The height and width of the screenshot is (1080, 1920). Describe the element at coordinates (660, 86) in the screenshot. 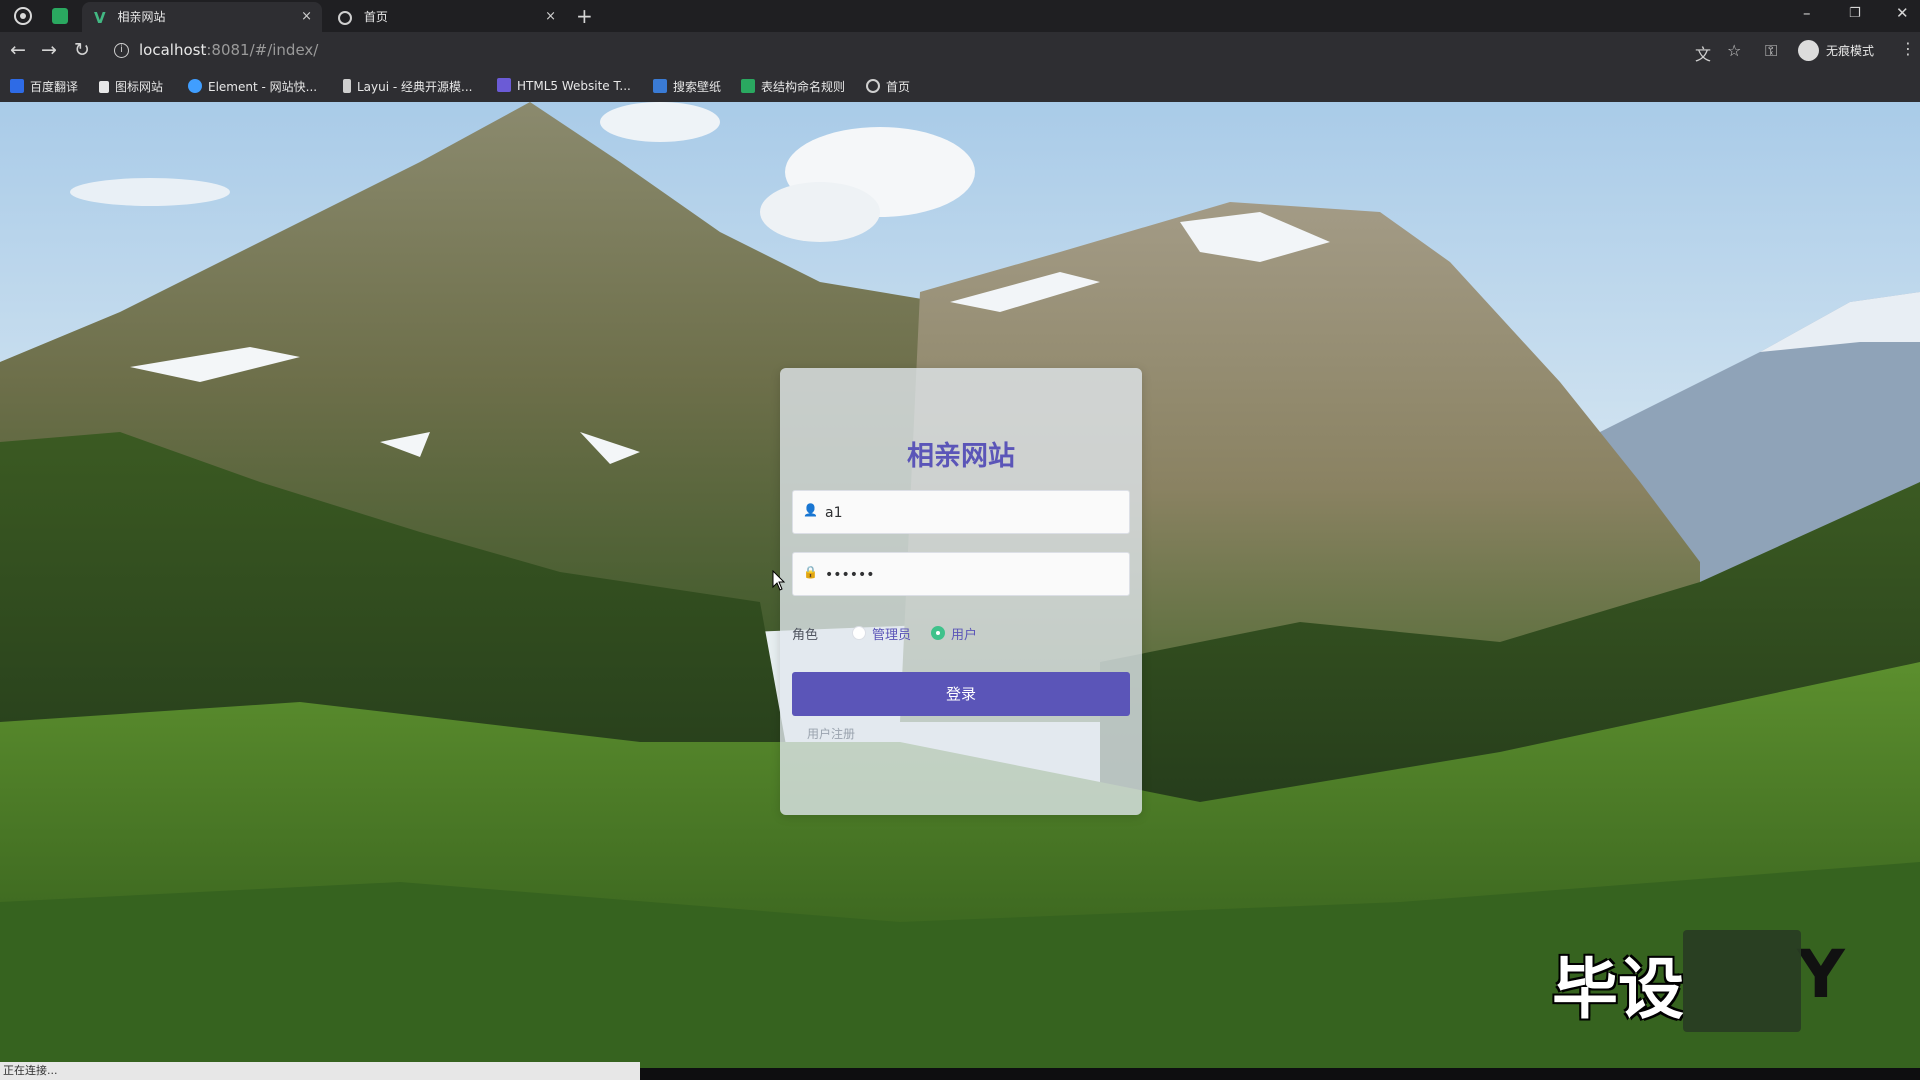

I see `wallpaper-icon` at that location.